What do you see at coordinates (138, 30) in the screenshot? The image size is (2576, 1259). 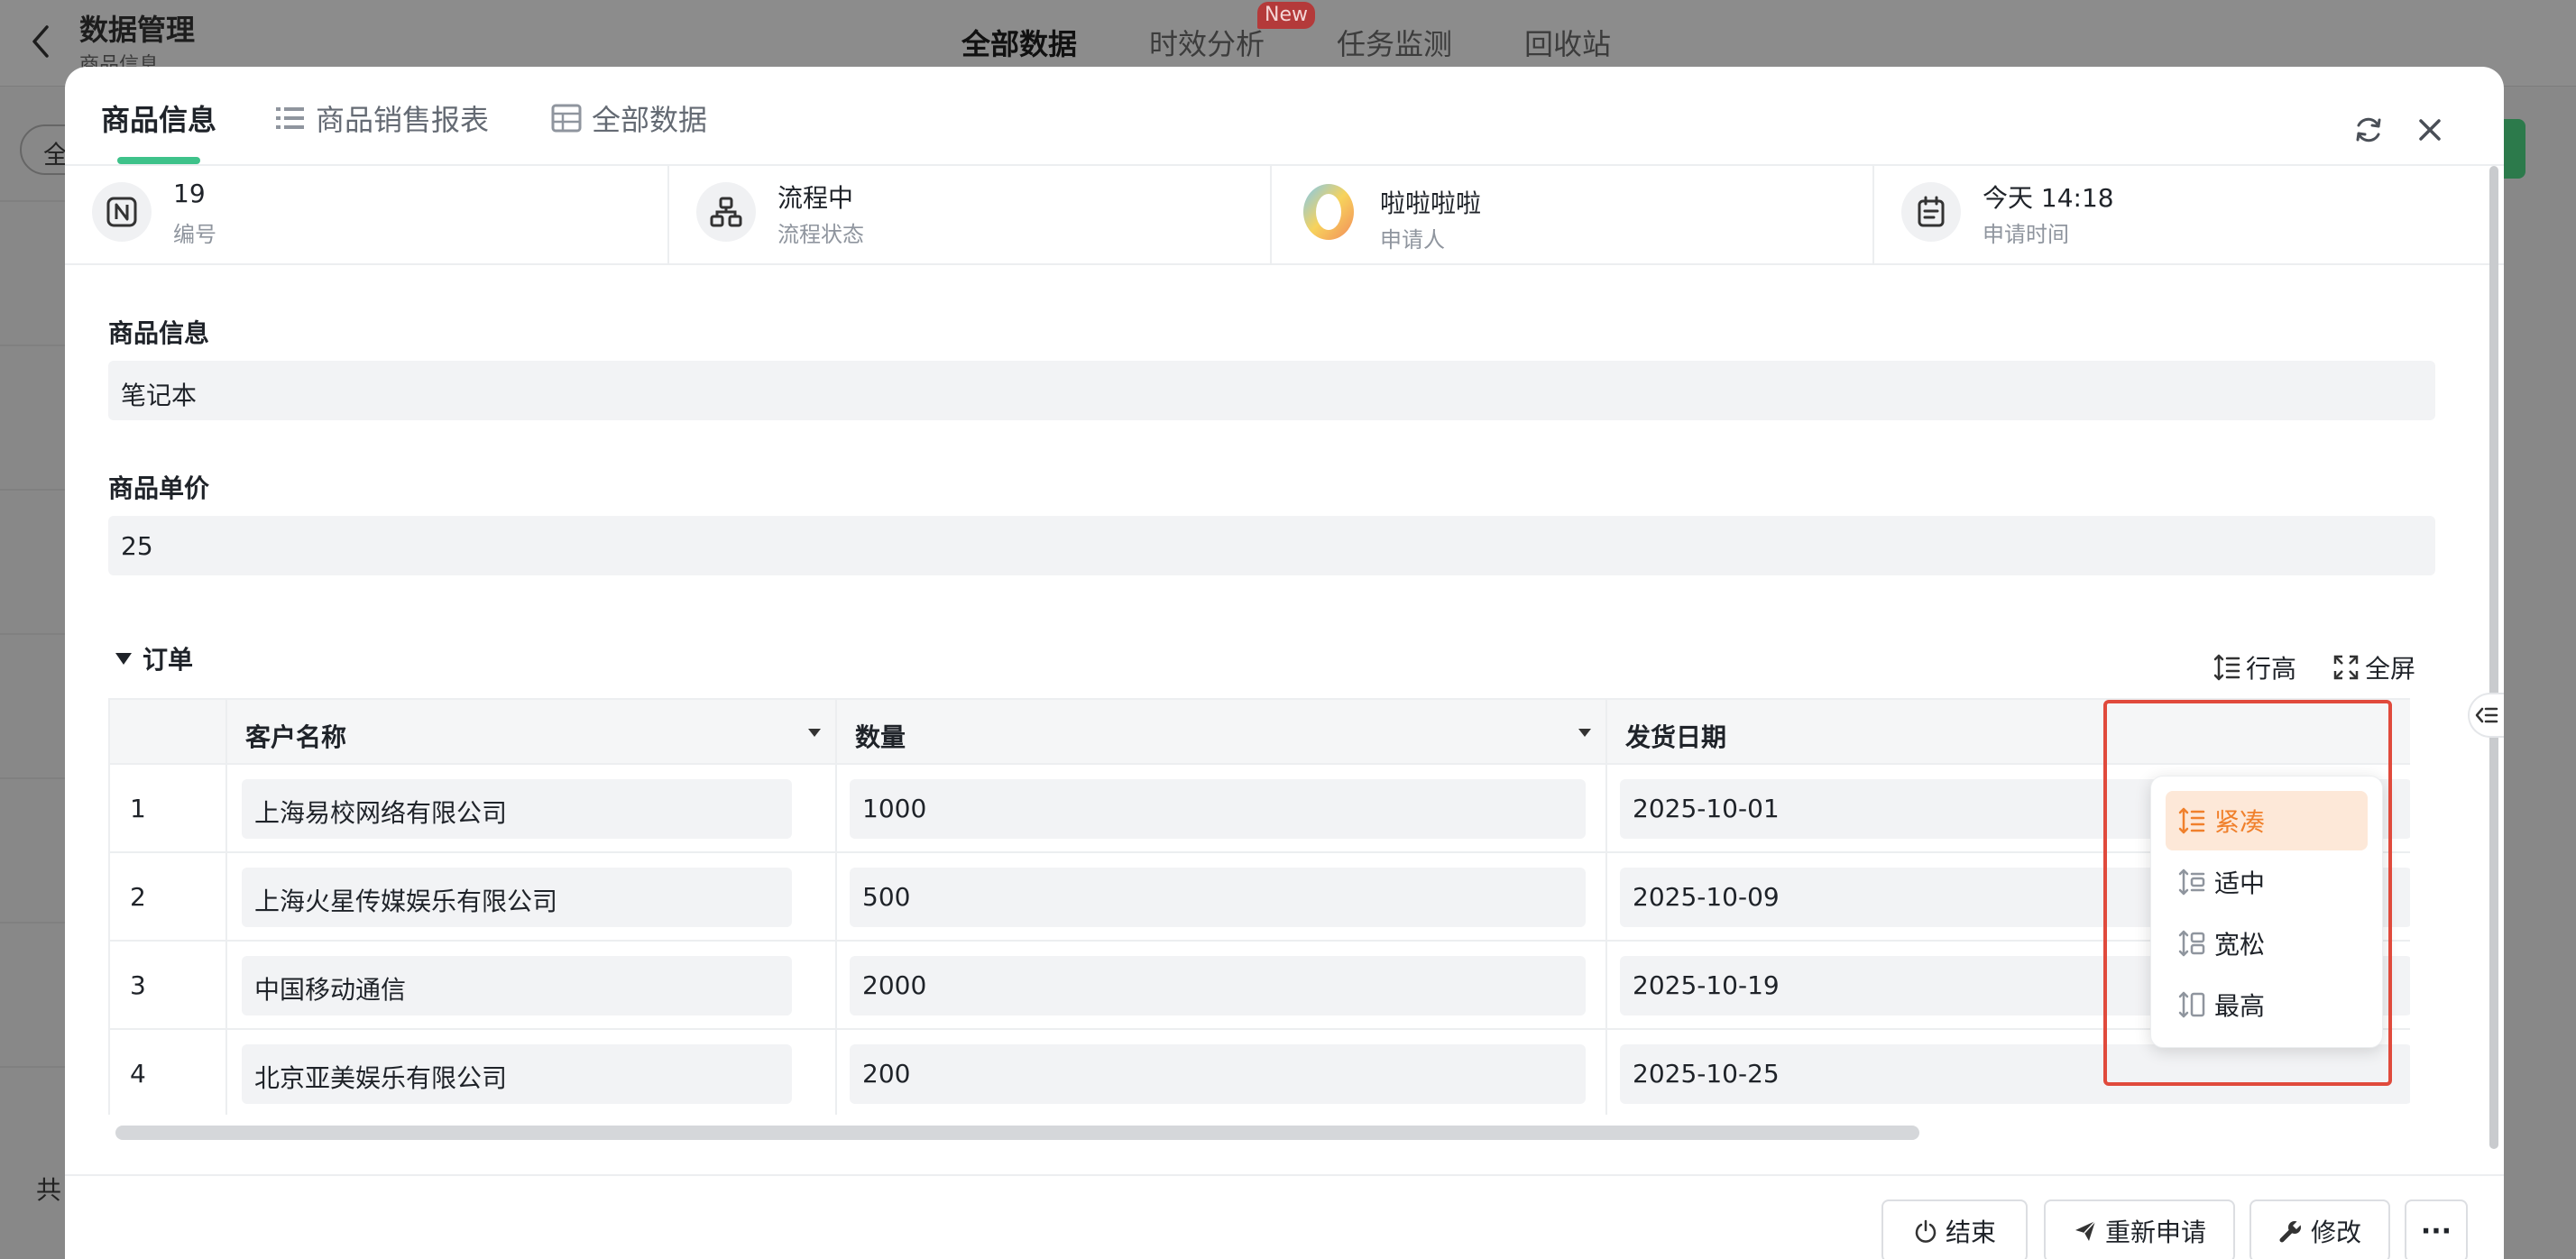 I see `app-title: 数据管理` at bounding box center [138, 30].